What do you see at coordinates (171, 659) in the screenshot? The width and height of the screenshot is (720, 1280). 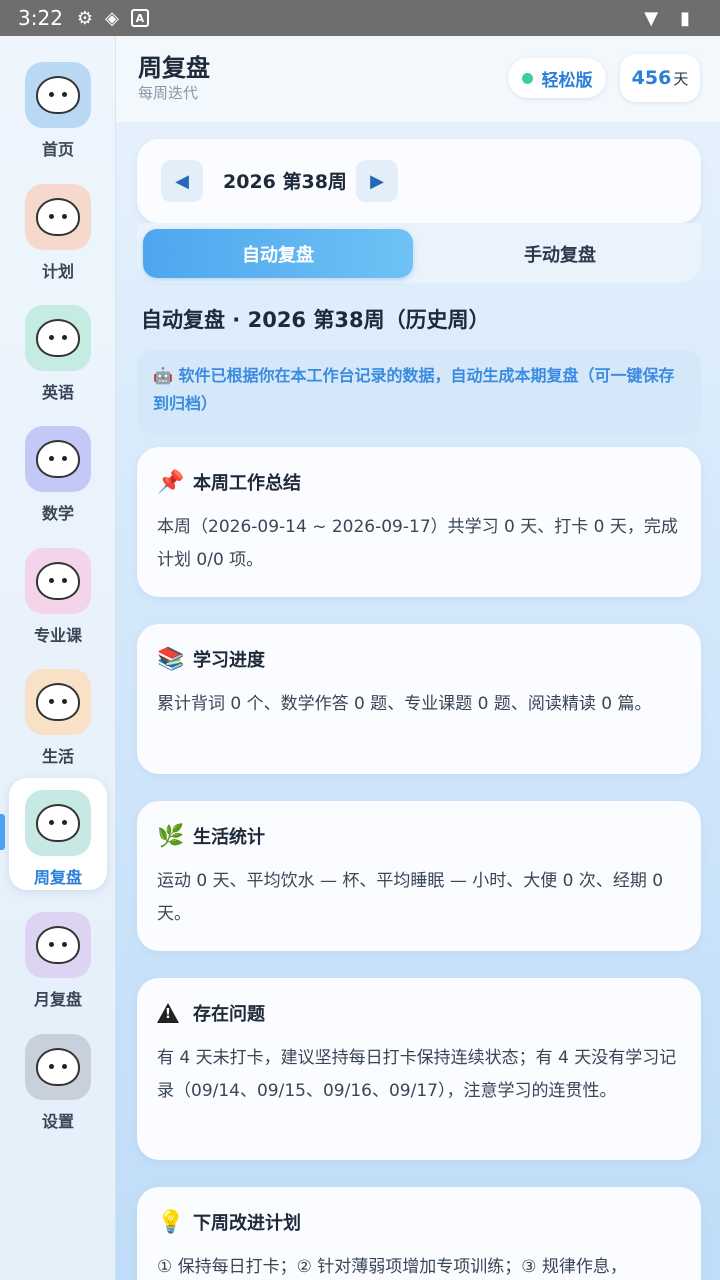 I see `books-icon: 📚` at bounding box center [171, 659].